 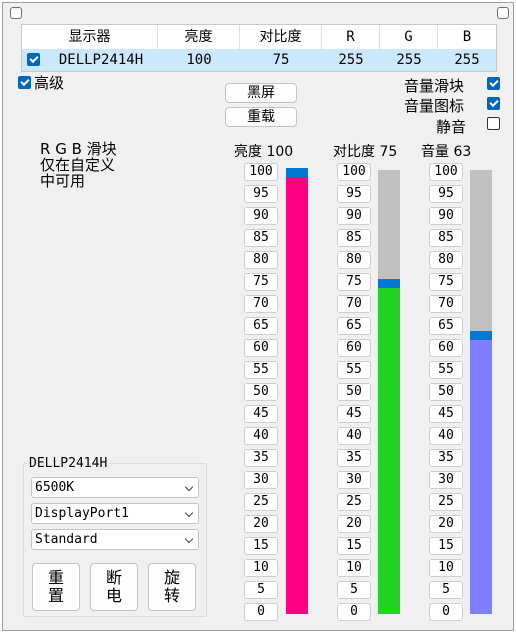 I want to click on color-temp-value: 6500K, so click(x=55, y=487).